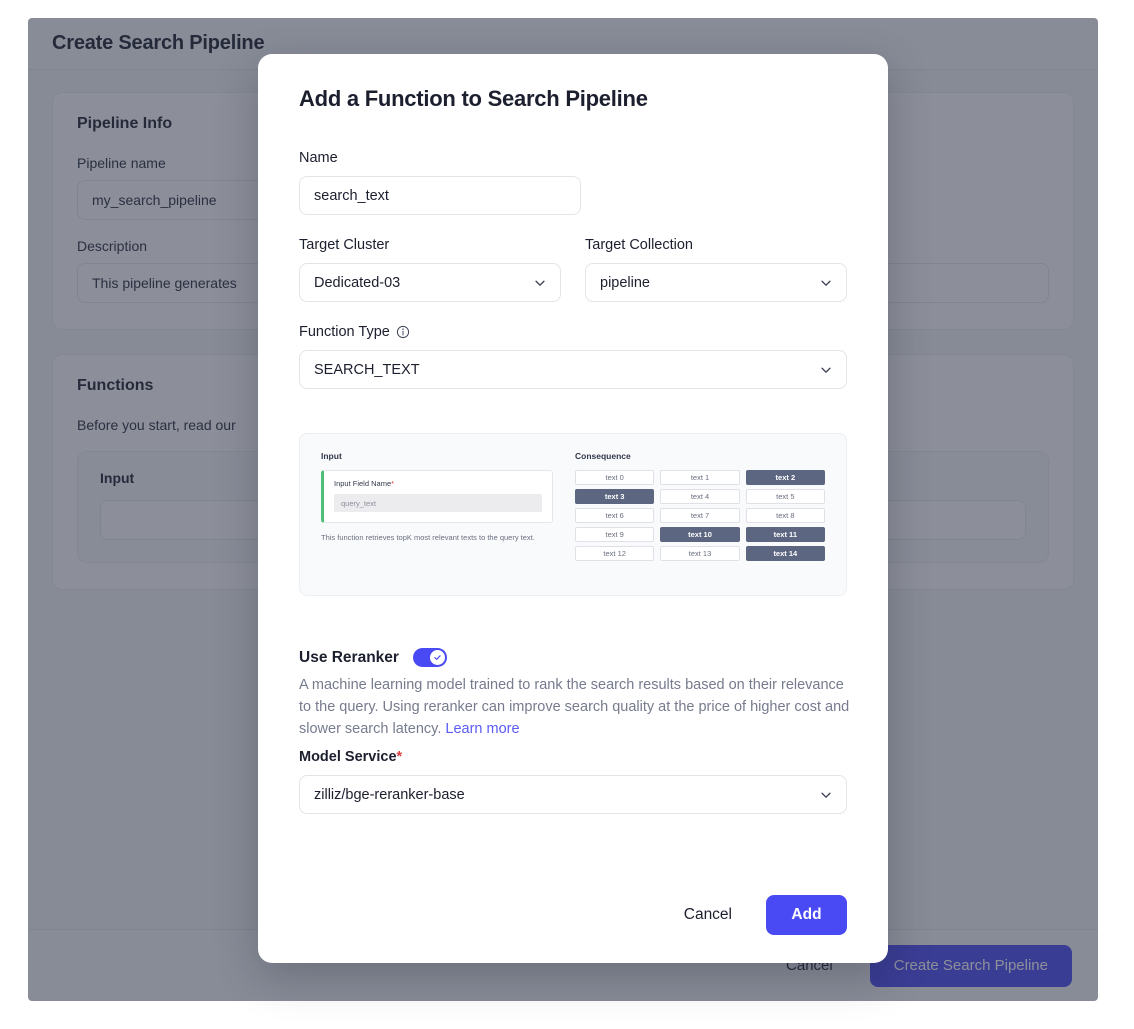 The height and width of the screenshot is (1029, 1134). Describe the element at coordinates (639, 245) in the screenshot. I see `target-collection-label: Target Collection` at that location.